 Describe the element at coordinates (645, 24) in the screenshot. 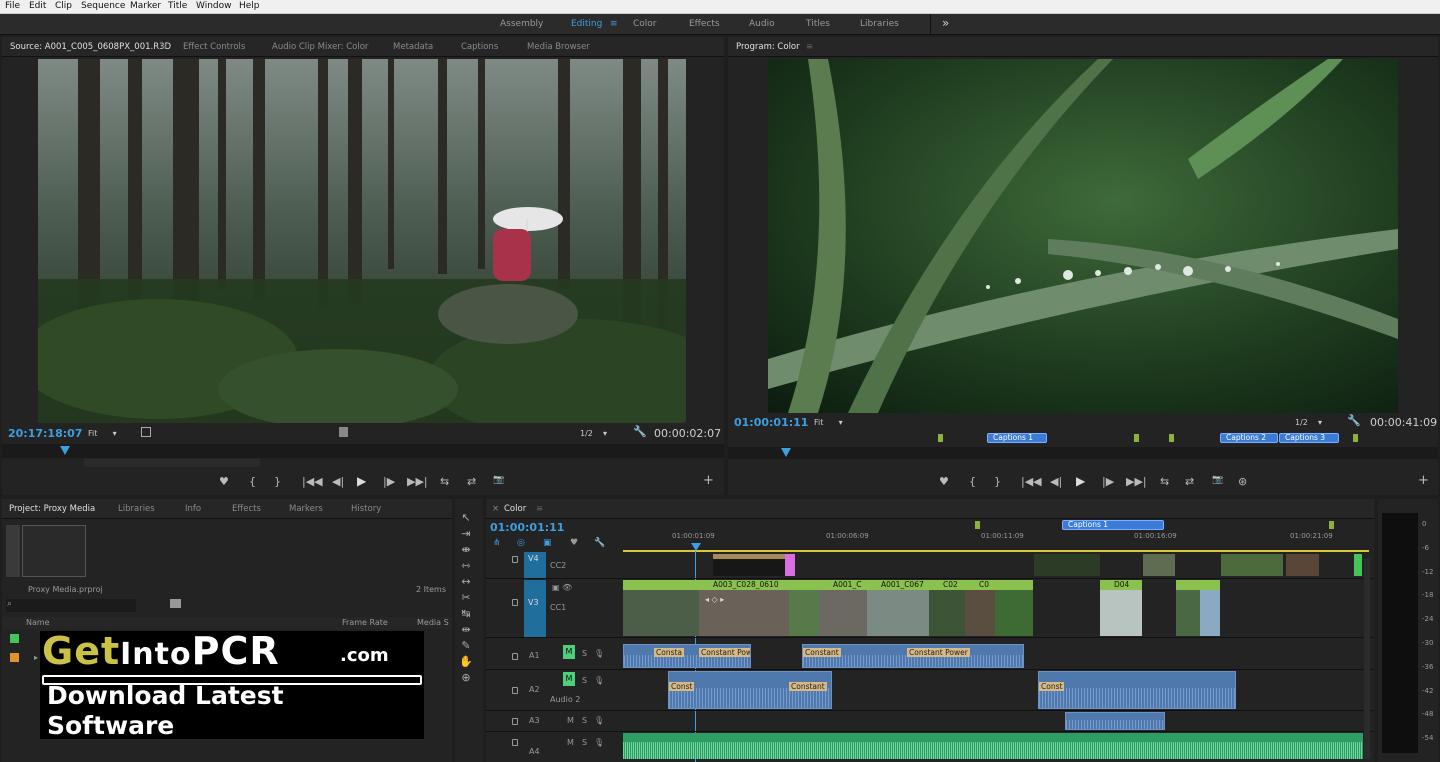

I see `workspace-color: Color` at that location.